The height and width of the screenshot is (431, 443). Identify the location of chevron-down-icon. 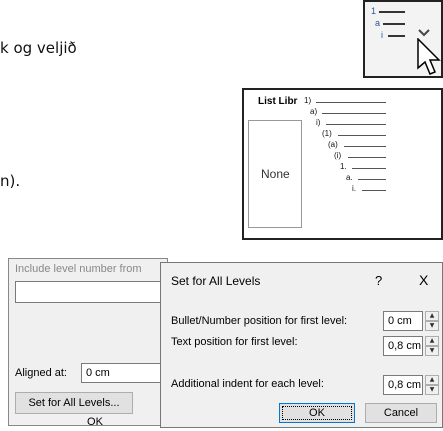
(424, 33).